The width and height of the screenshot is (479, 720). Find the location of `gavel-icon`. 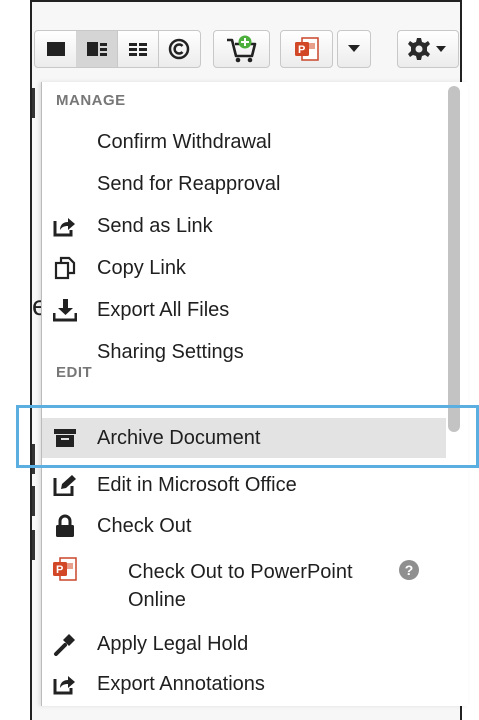

gavel-icon is located at coordinates (65, 644).